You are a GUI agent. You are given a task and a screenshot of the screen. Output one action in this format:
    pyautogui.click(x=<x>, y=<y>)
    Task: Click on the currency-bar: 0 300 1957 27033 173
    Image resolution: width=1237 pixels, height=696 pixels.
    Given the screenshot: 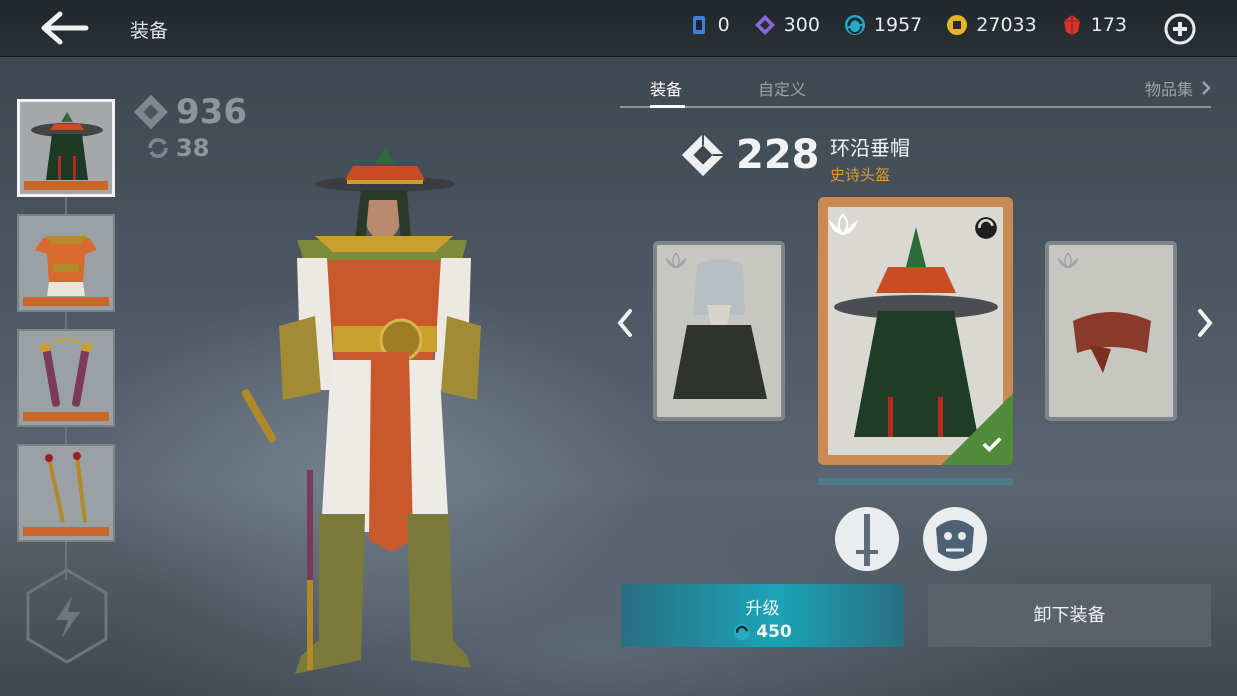 What is the action you would take?
    pyautogui.click(x=907, y=25)
    